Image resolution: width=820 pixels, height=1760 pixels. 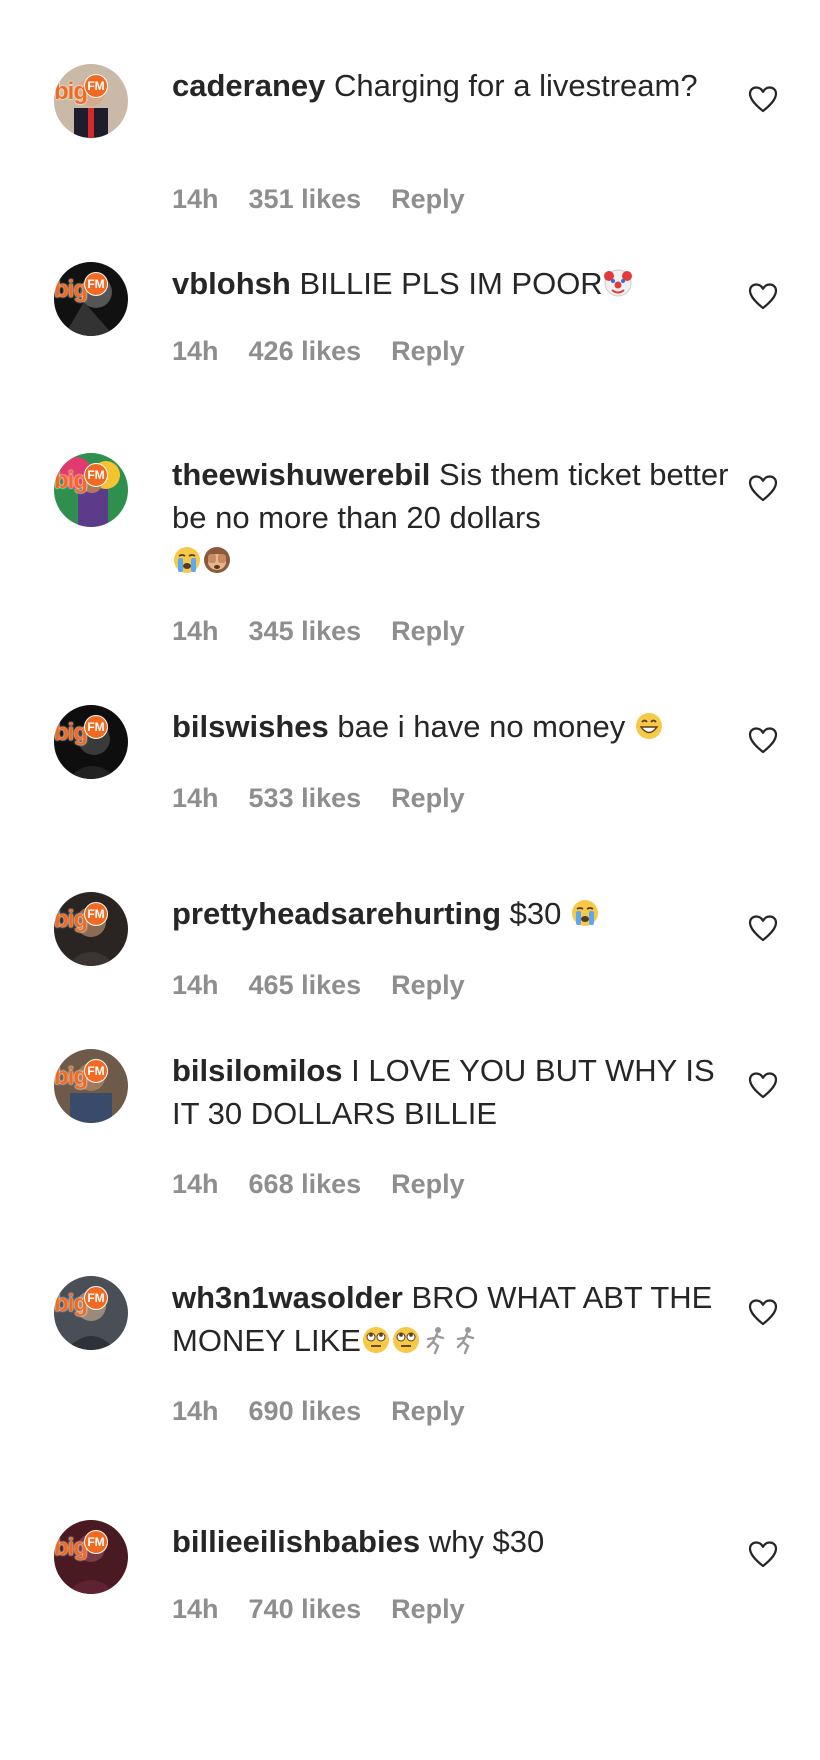 I want to click on comment-meta: 14h 690 likes Reply, so click(x=318, y=1411).